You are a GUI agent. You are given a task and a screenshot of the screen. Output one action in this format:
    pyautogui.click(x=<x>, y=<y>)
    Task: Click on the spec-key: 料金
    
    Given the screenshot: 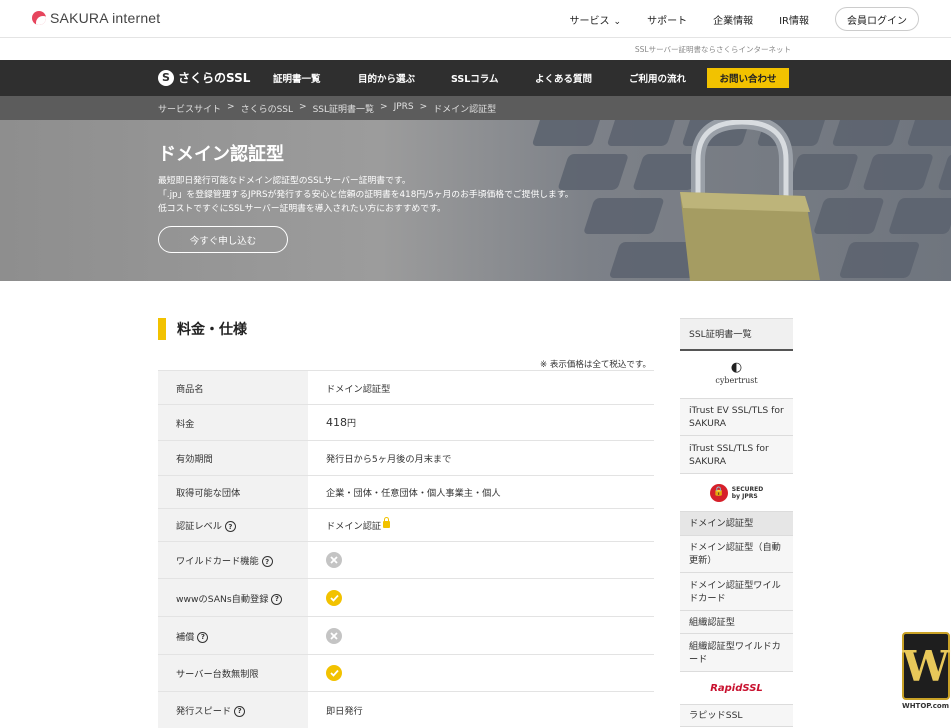 What is the action you would take?
    pyautogui.click(x=233, y=422)
    